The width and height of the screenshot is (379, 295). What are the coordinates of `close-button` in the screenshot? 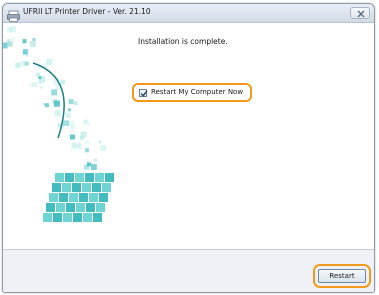 It's located at (360, 13).